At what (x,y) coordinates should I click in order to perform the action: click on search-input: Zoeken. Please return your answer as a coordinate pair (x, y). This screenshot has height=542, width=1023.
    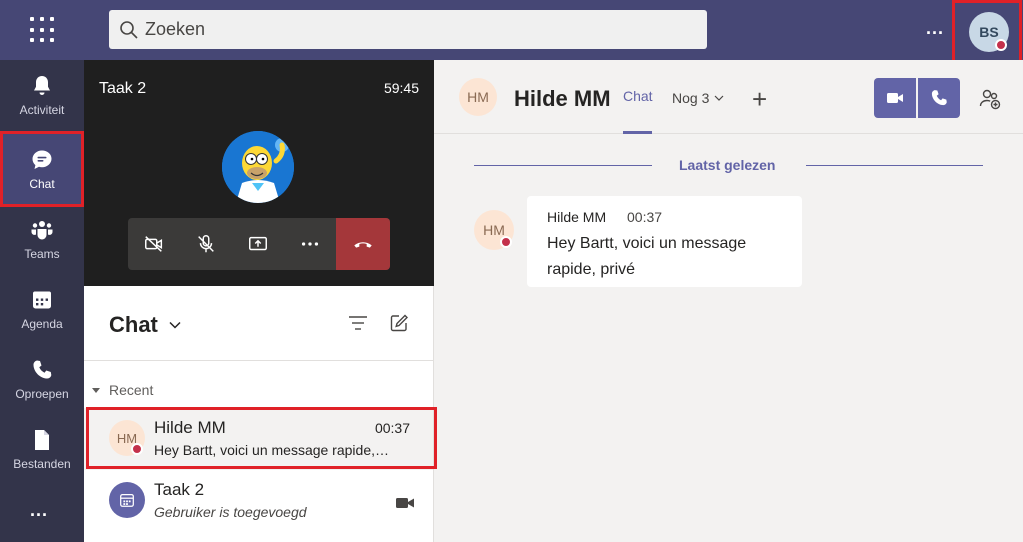
    Looking at the image, I should click on (408, 29).